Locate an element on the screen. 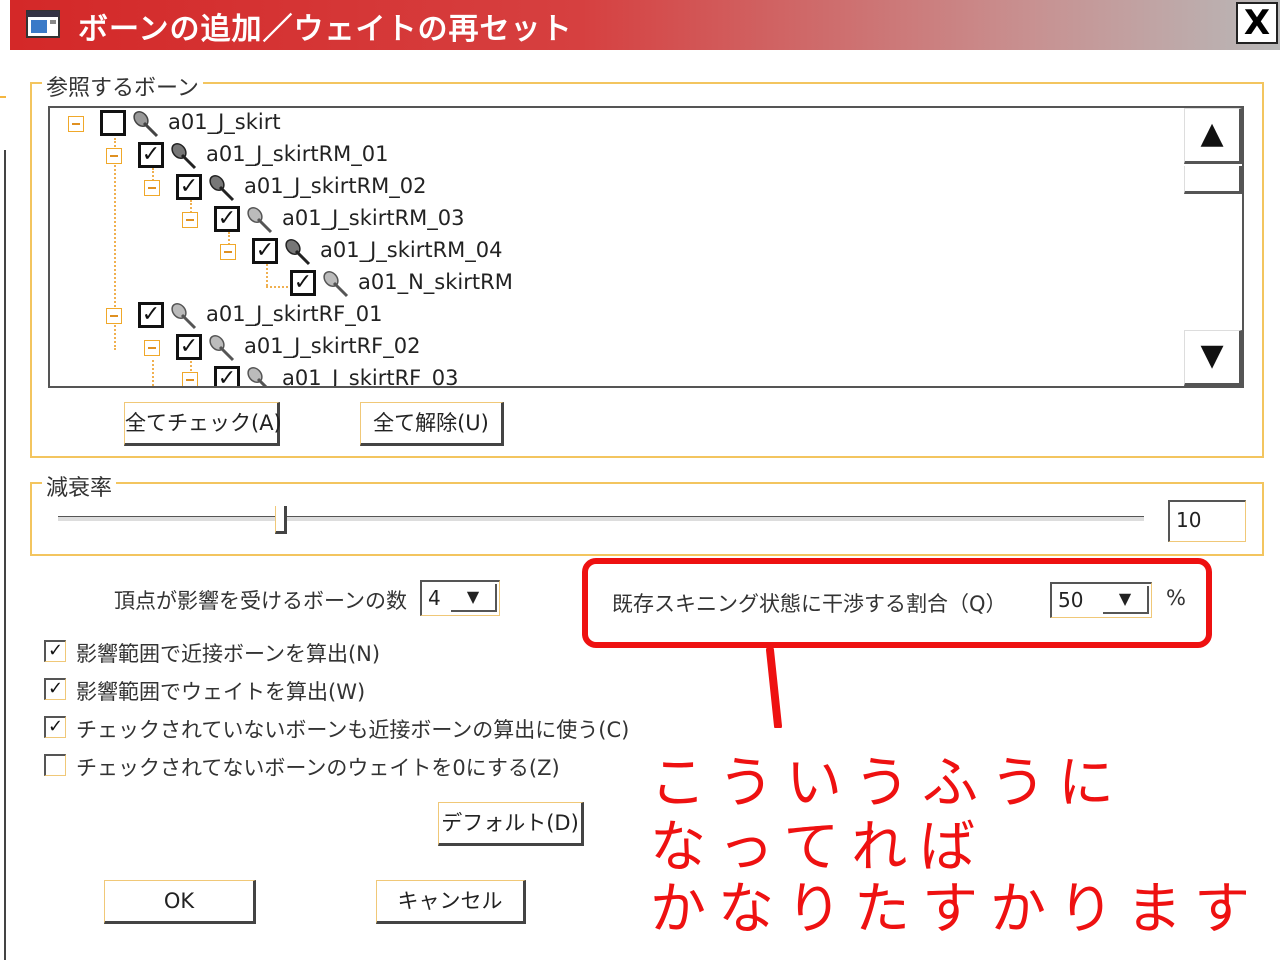  tree-item-label: a01_N_skirtRM is located at coordinates (435, 282).